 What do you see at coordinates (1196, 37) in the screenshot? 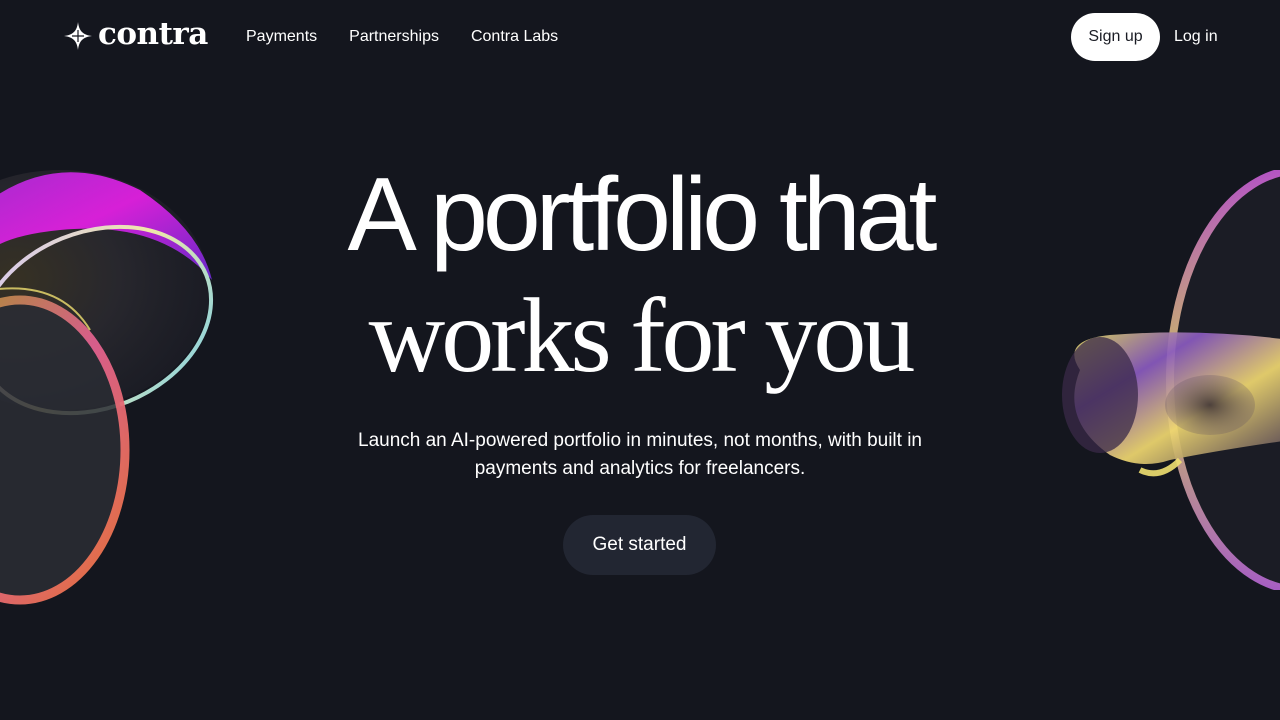
I see `log-in-link: Log in` at bounding box center [1196, 37].